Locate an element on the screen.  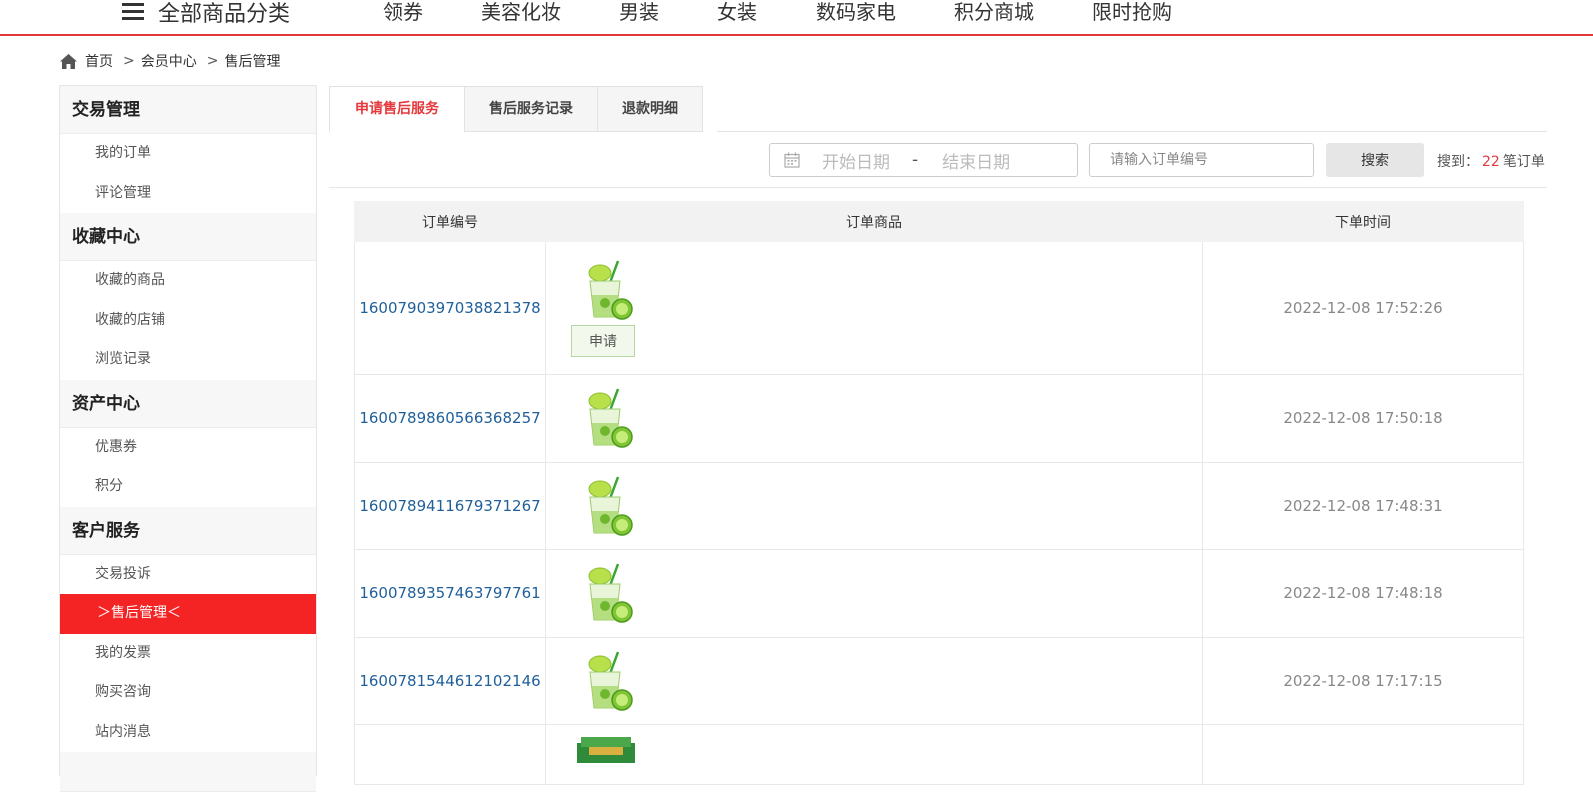
nav-item-coupons: 领券 is located at coordinates (403, 13).